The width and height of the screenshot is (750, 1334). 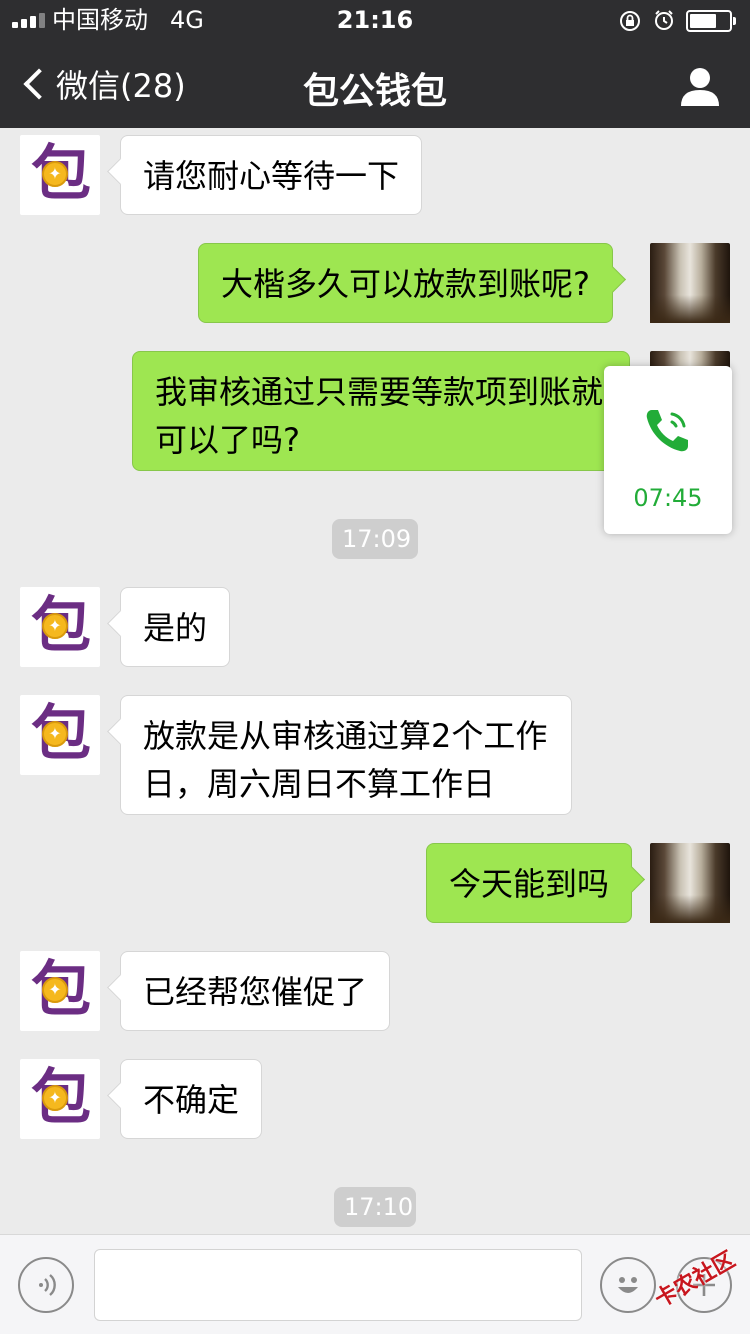 What do you see at coordinates (529, 883) in the screenshot?
I see `outgoing-message: 今天能到吗` at bounding box center [529, 883].